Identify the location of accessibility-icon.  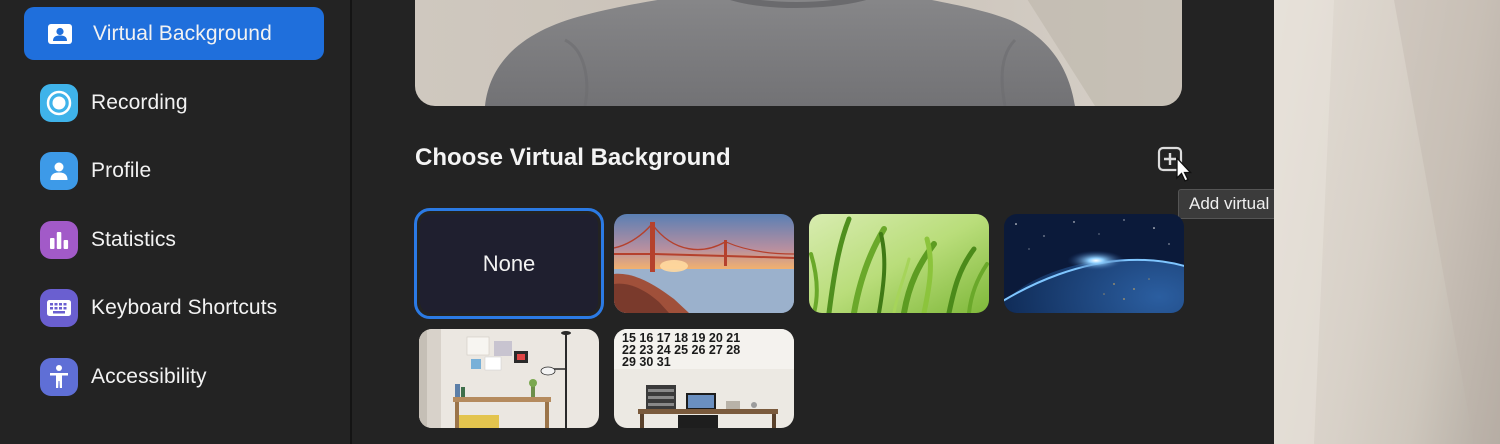
(59, 376).